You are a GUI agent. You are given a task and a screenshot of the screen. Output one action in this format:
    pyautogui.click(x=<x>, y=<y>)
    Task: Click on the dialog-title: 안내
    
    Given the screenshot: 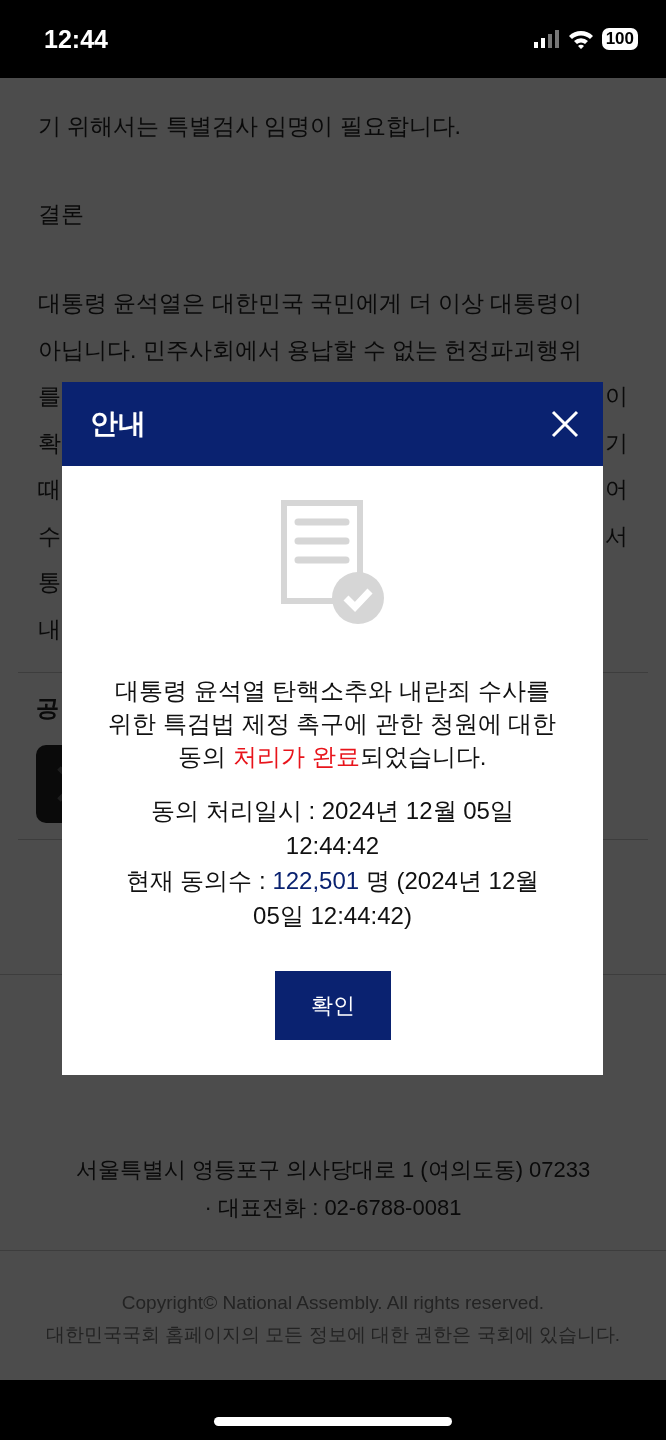 What is the action you would take?
    pyautogui.click(x=118, y=424)
    